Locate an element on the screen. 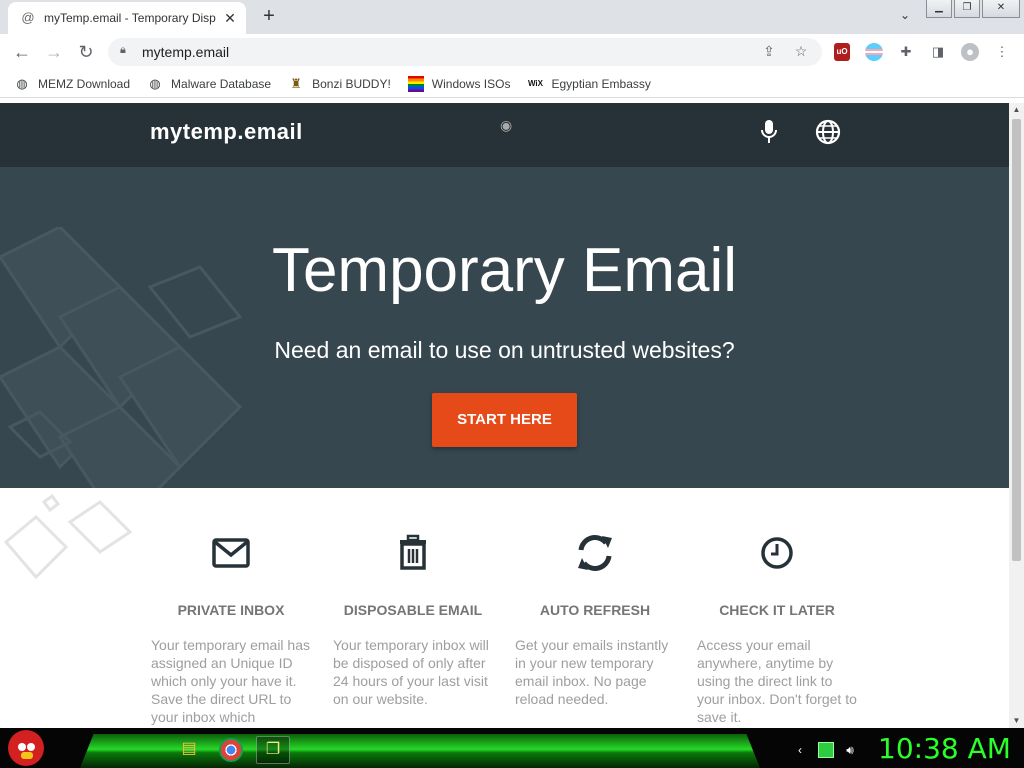  volume-icon: 🔊︎ is located at coordinates (850, 750).